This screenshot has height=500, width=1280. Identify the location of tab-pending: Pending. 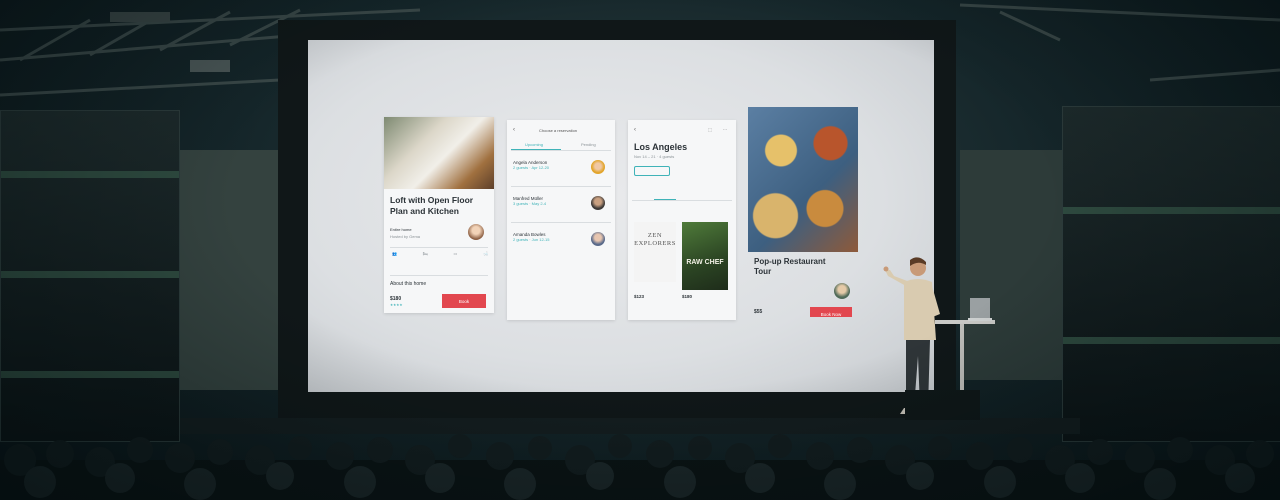
(588, 144).